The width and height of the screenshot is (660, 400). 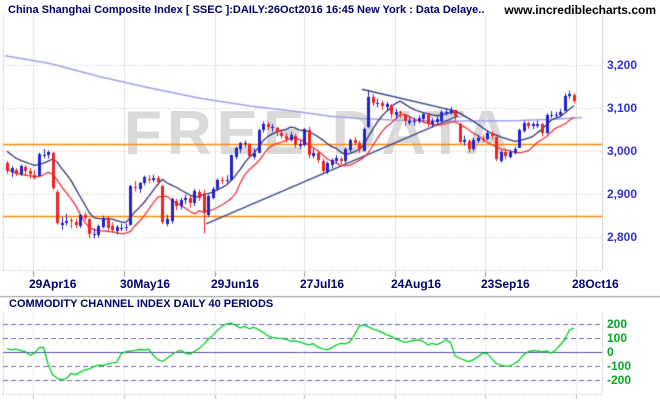 What do you see at coordinates (505, 284) in the screenshot?
I see `date-axis-label: 23Sep16` at bounding box center [505, 284].